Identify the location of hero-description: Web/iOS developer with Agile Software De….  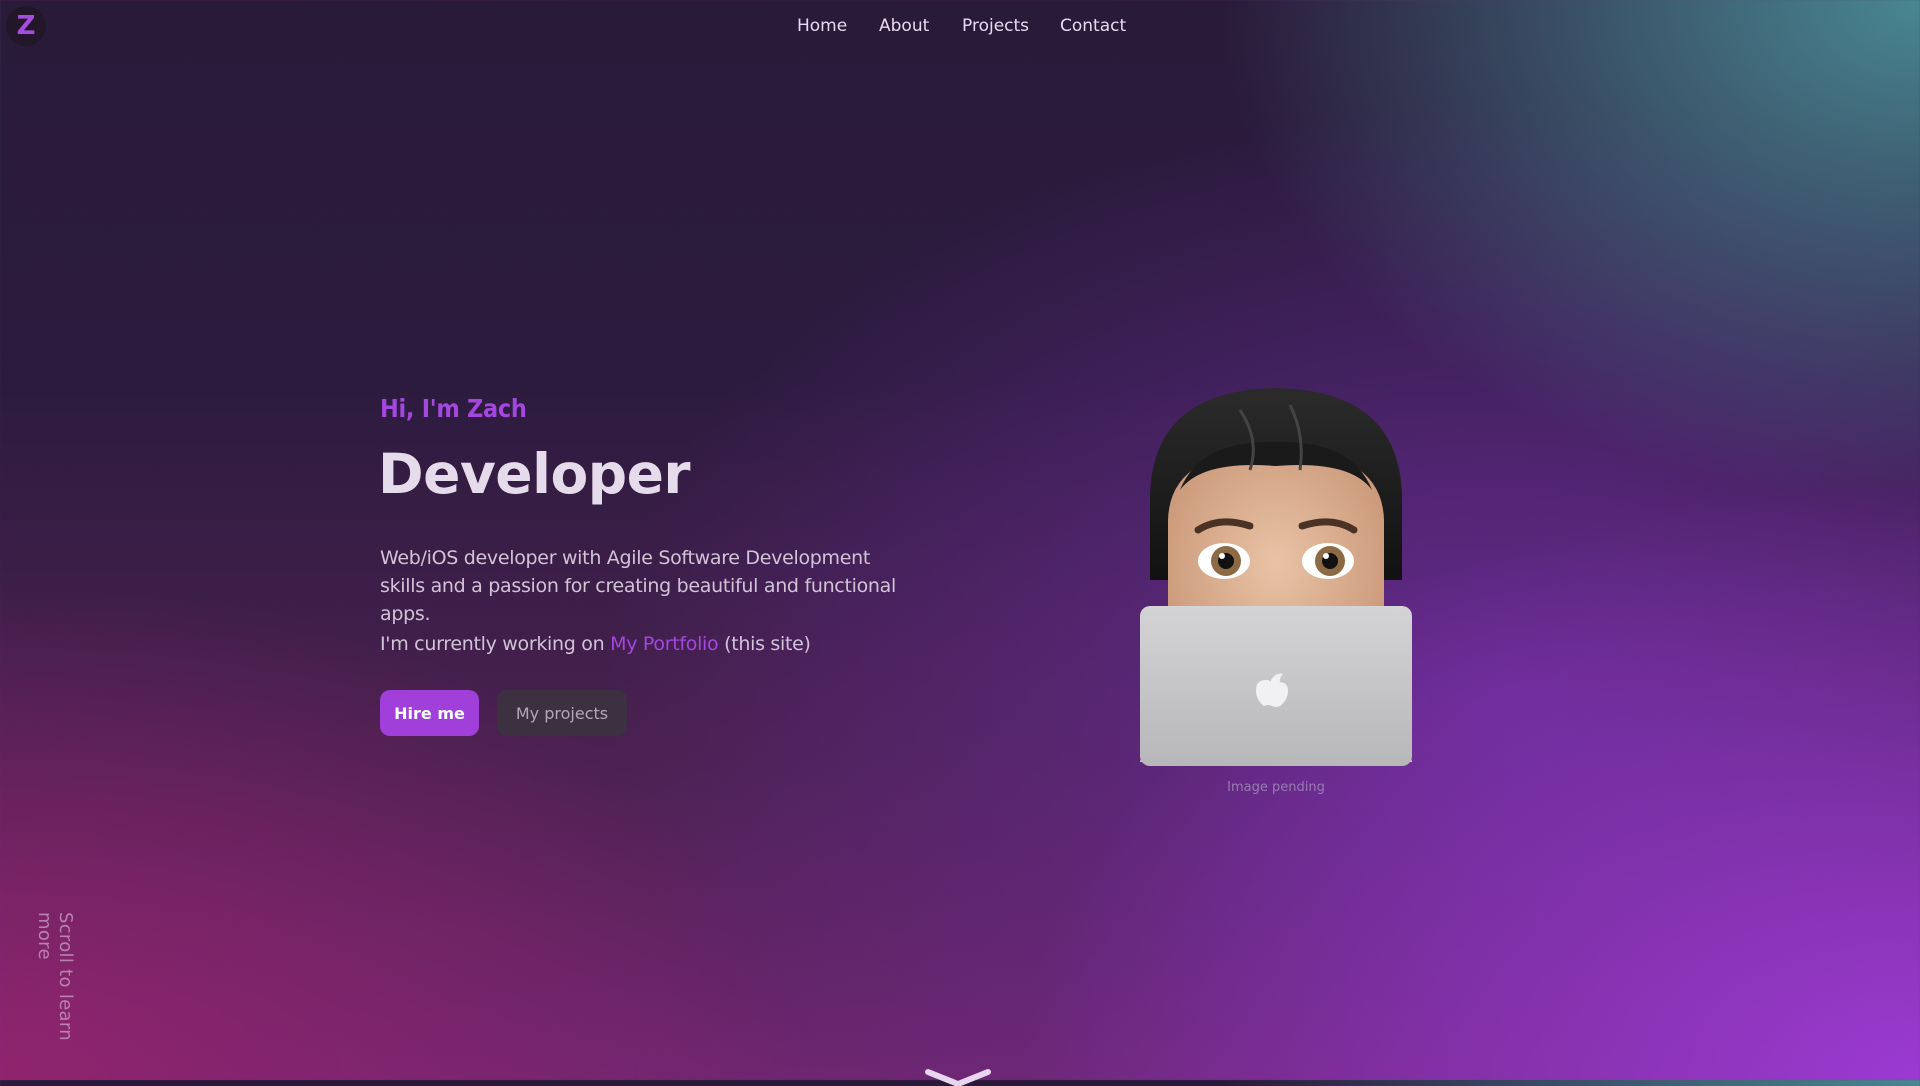
(638, 586).